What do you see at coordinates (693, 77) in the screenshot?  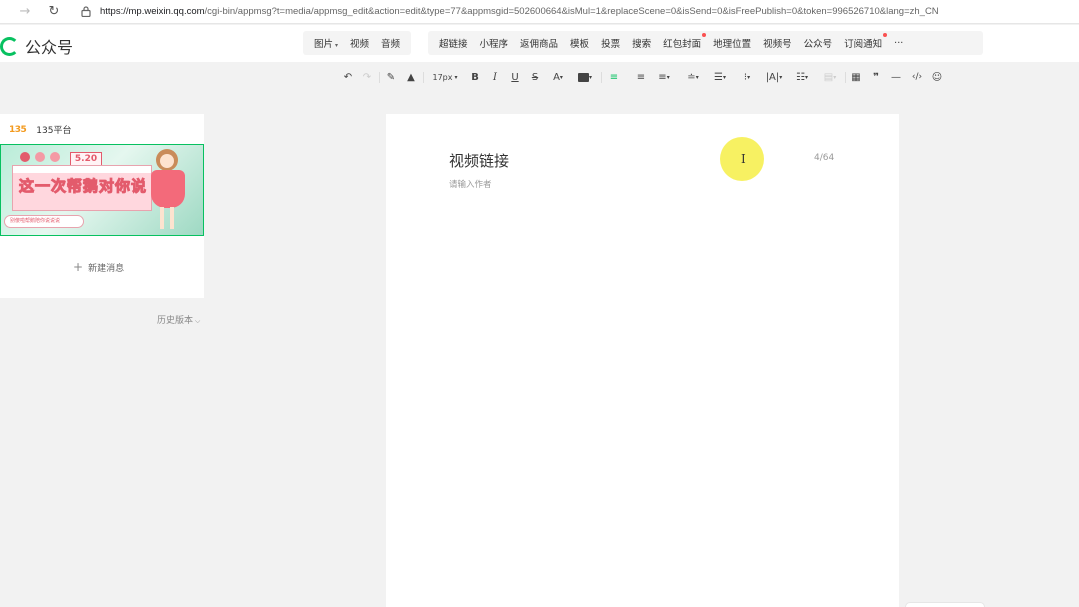 I see `indent-icon: ≐ ▾` at bounding box center [693, 77].